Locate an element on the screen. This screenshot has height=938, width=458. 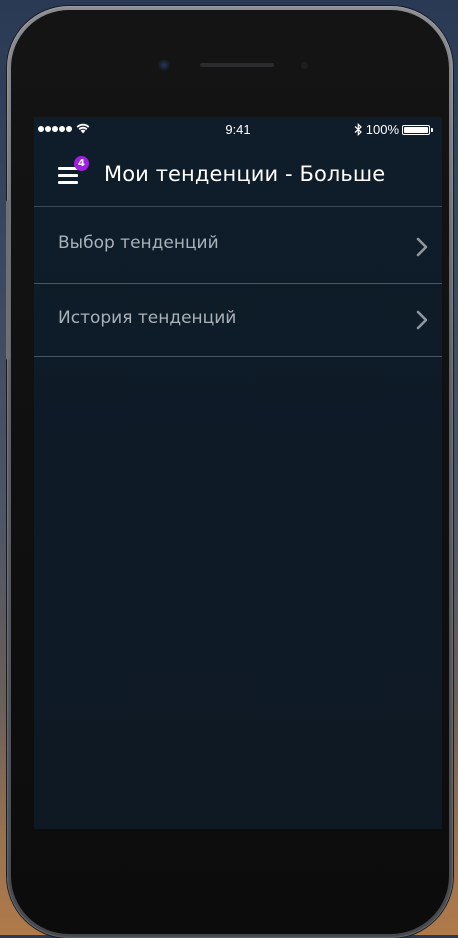
list-item-trend-history: История тенденций is located at coordinates (238, 320).